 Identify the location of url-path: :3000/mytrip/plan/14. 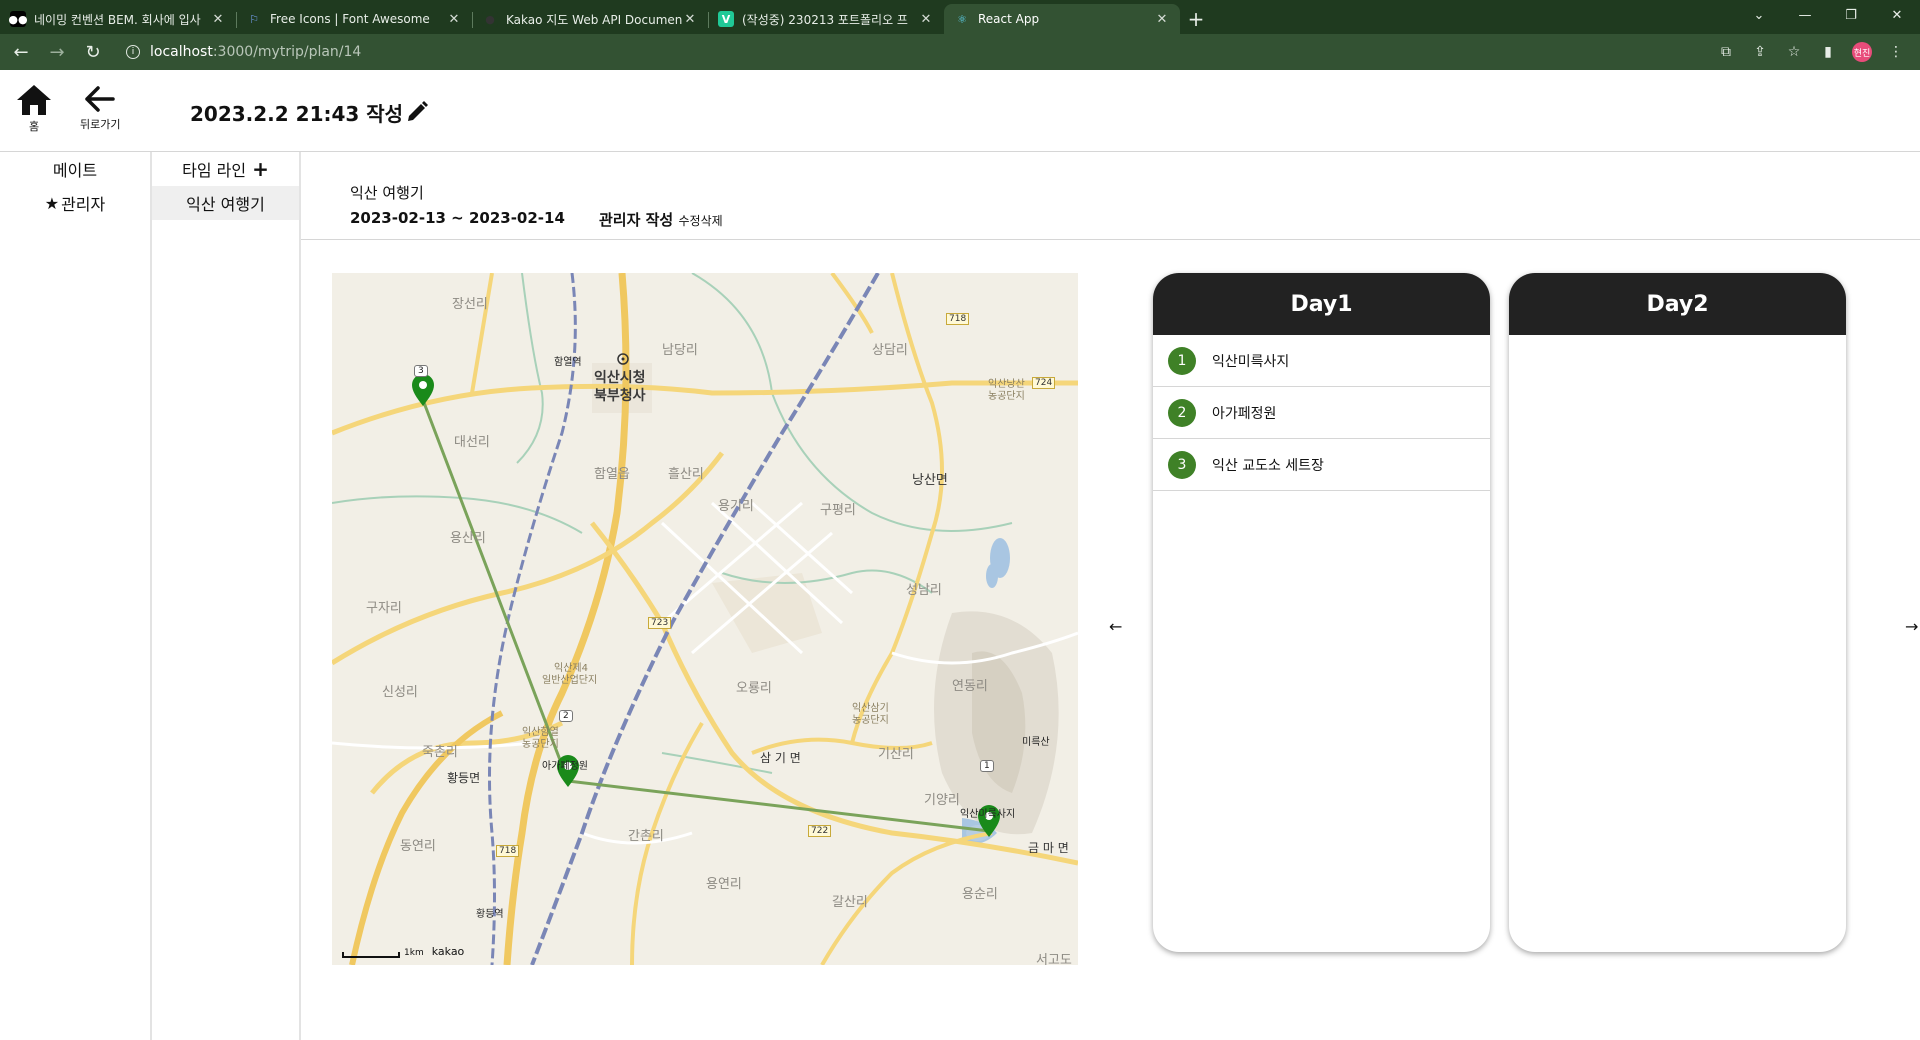
(287, 52).